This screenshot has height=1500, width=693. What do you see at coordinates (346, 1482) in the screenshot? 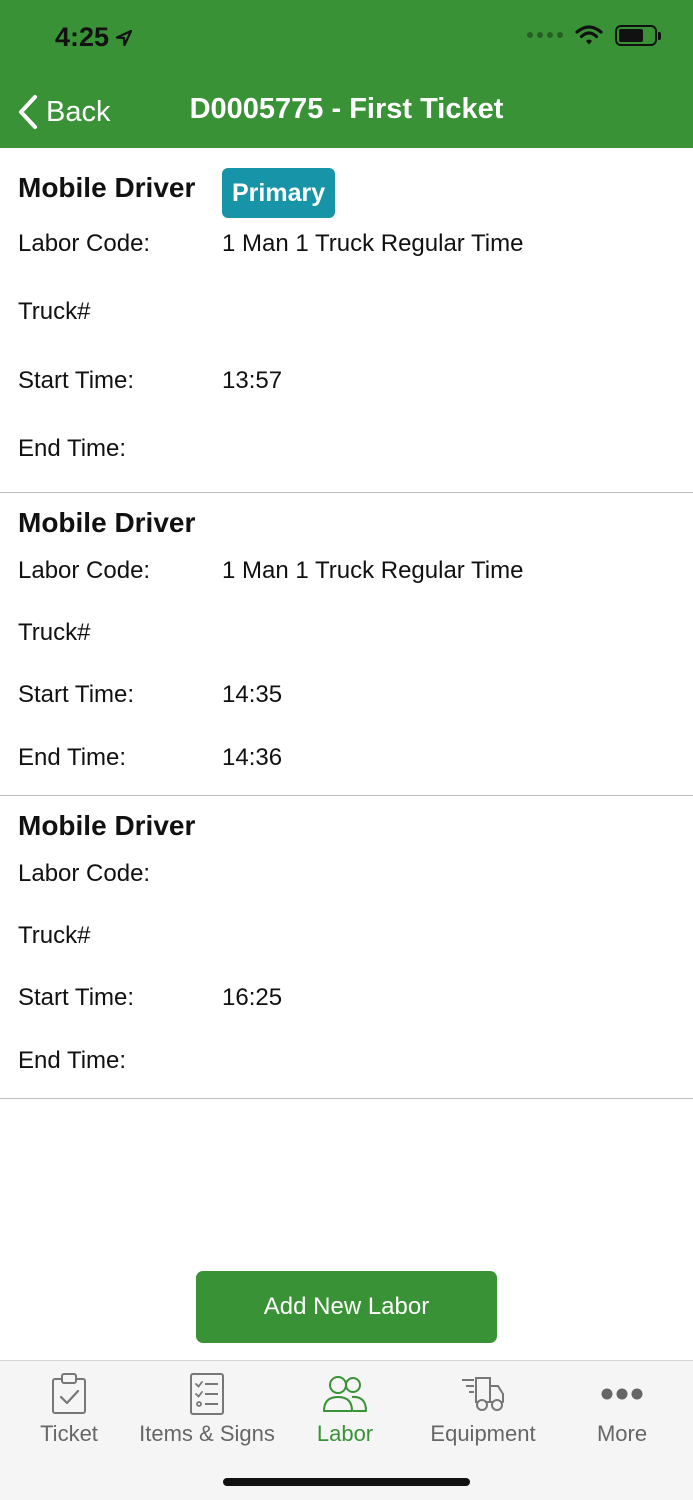
I see `home-indicator` at bounding box center [346, 1482].